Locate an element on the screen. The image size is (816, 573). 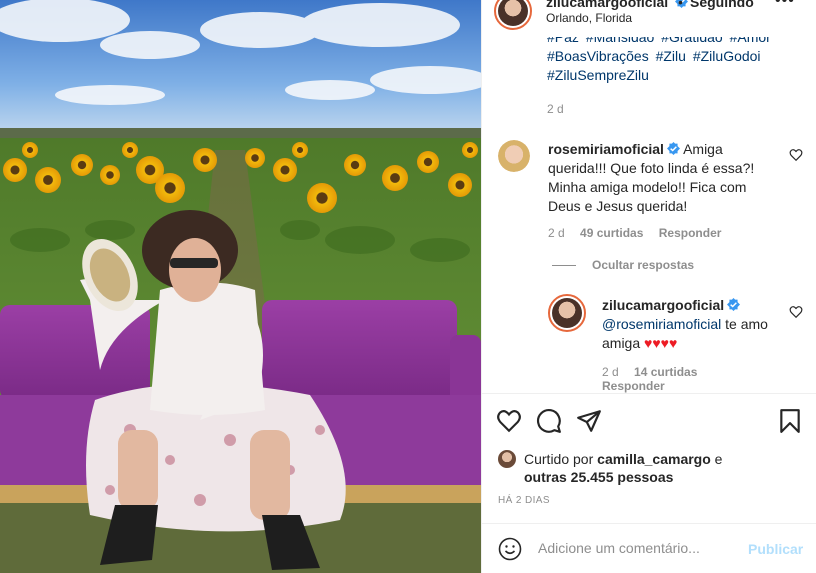
hashtag: #ZiluGodoi is located at coordinates (727, 56).